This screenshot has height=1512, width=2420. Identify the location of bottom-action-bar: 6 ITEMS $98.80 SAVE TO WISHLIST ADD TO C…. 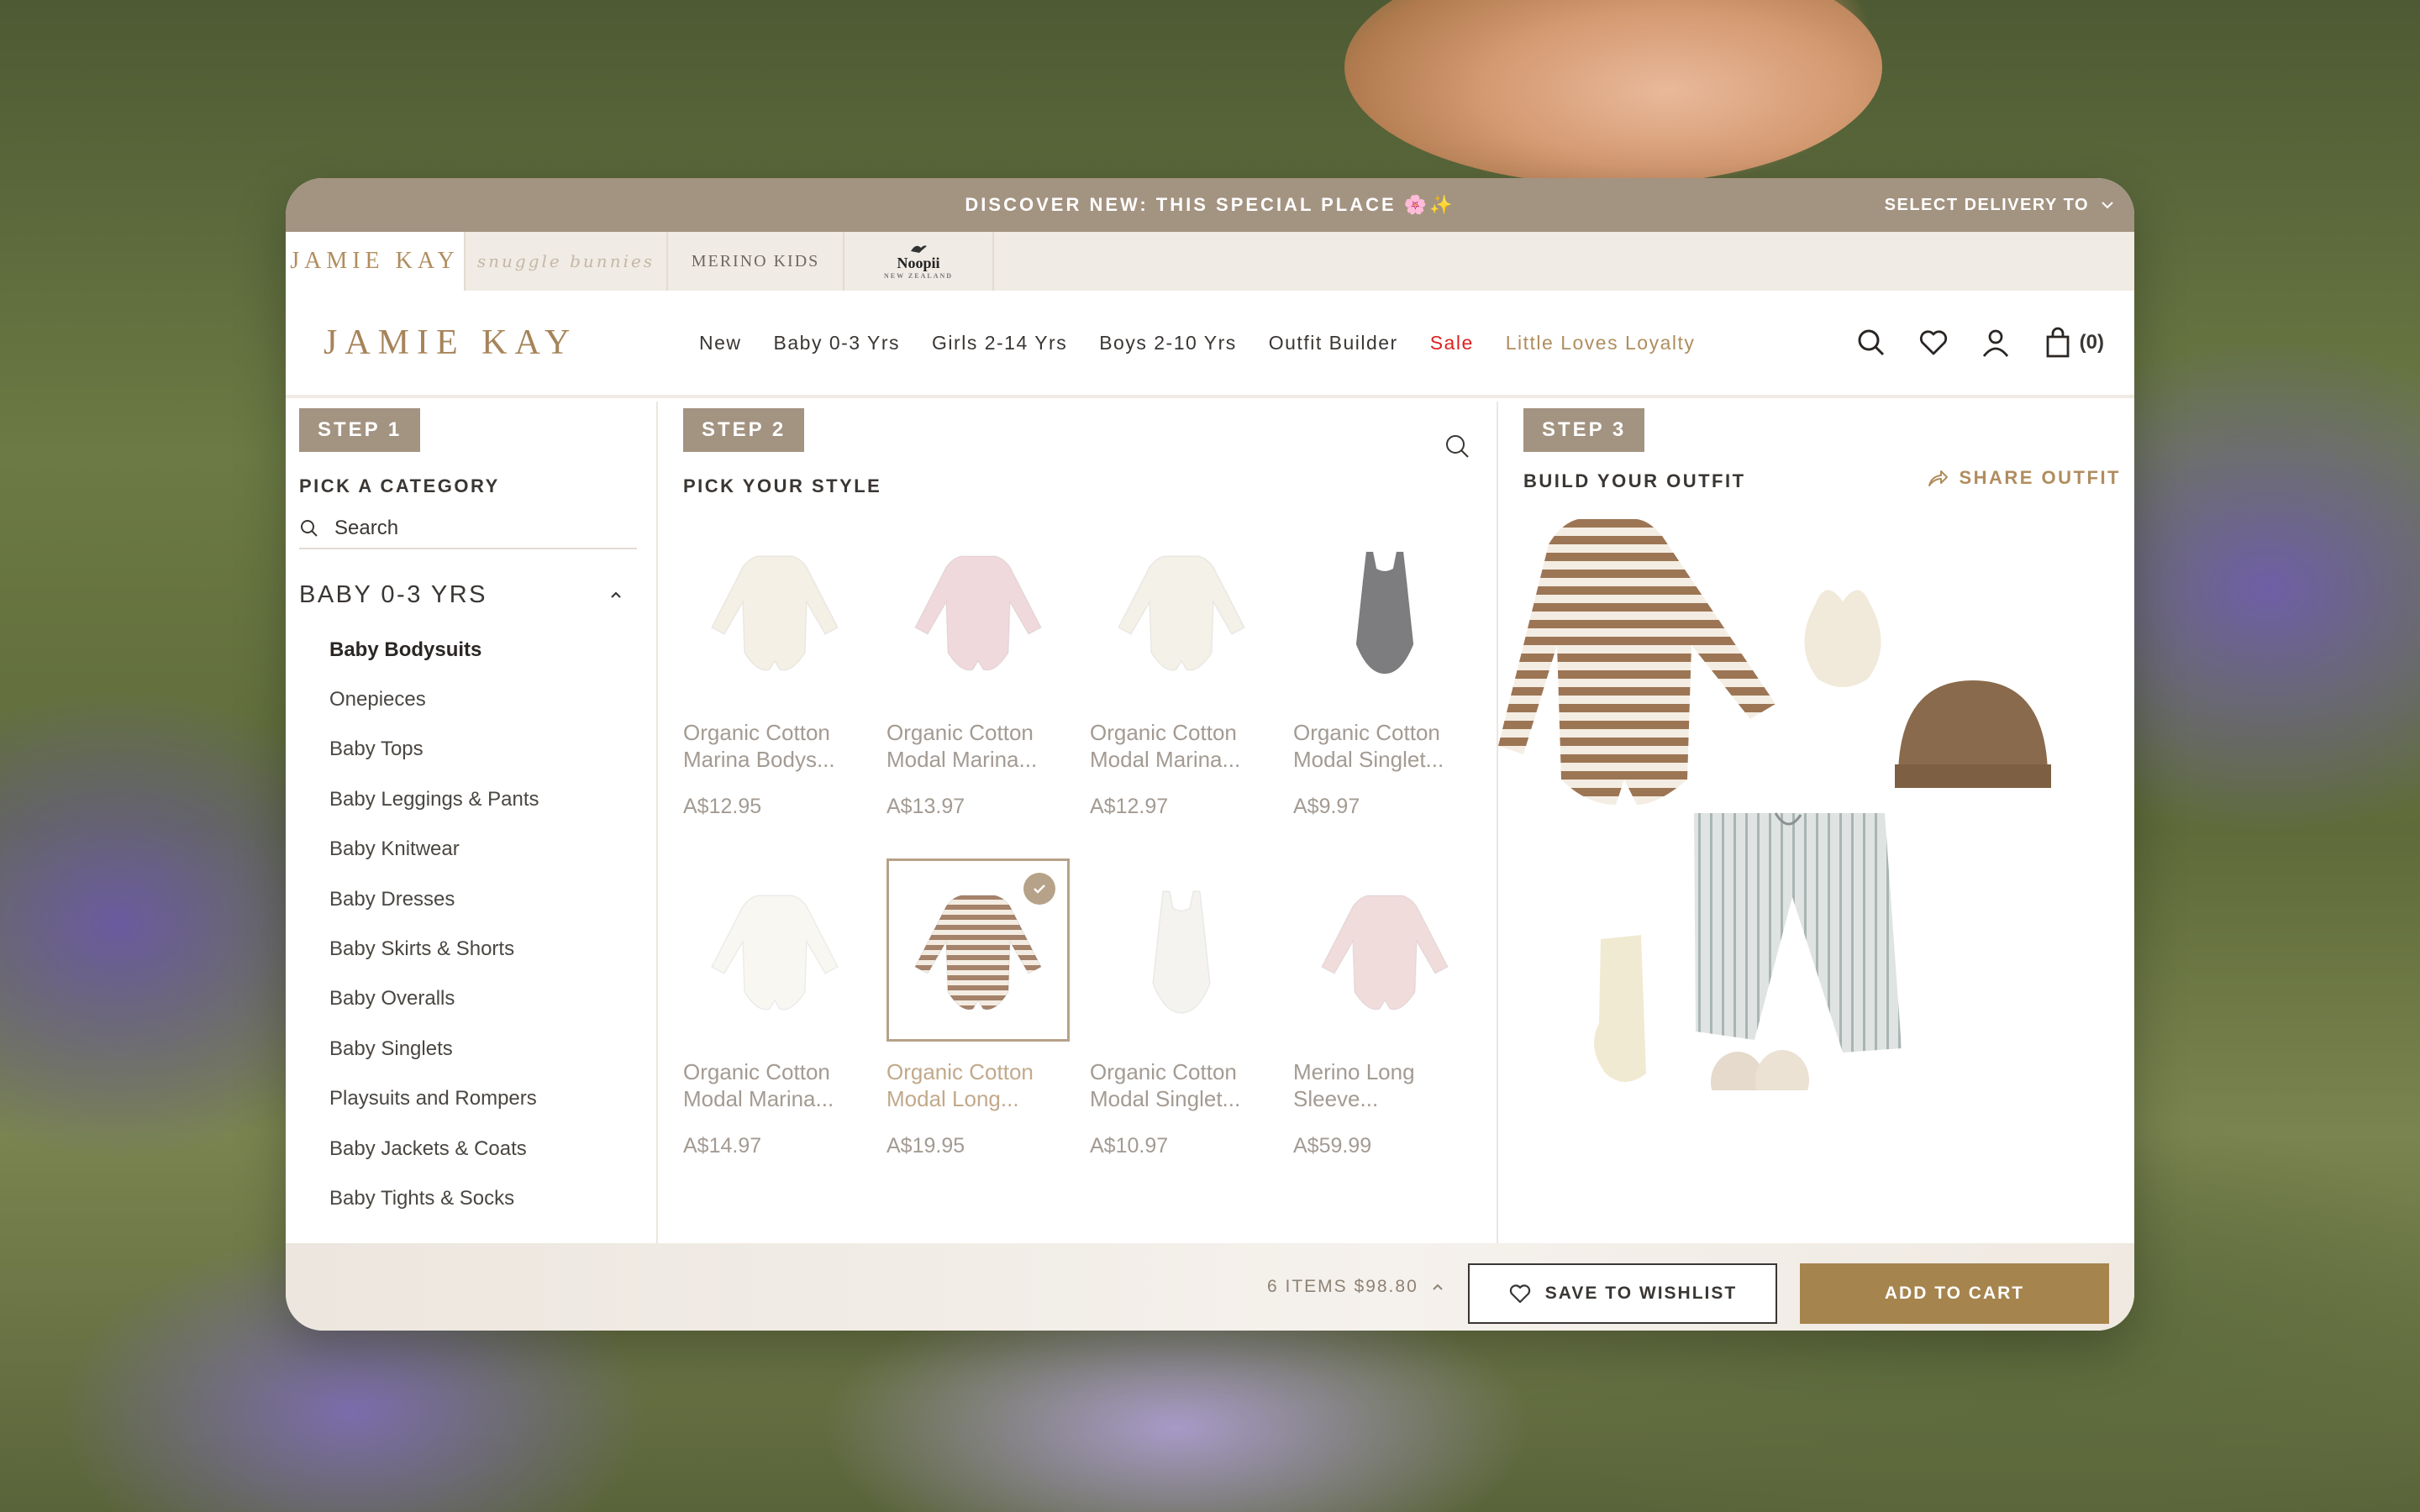
(1210, 1287).